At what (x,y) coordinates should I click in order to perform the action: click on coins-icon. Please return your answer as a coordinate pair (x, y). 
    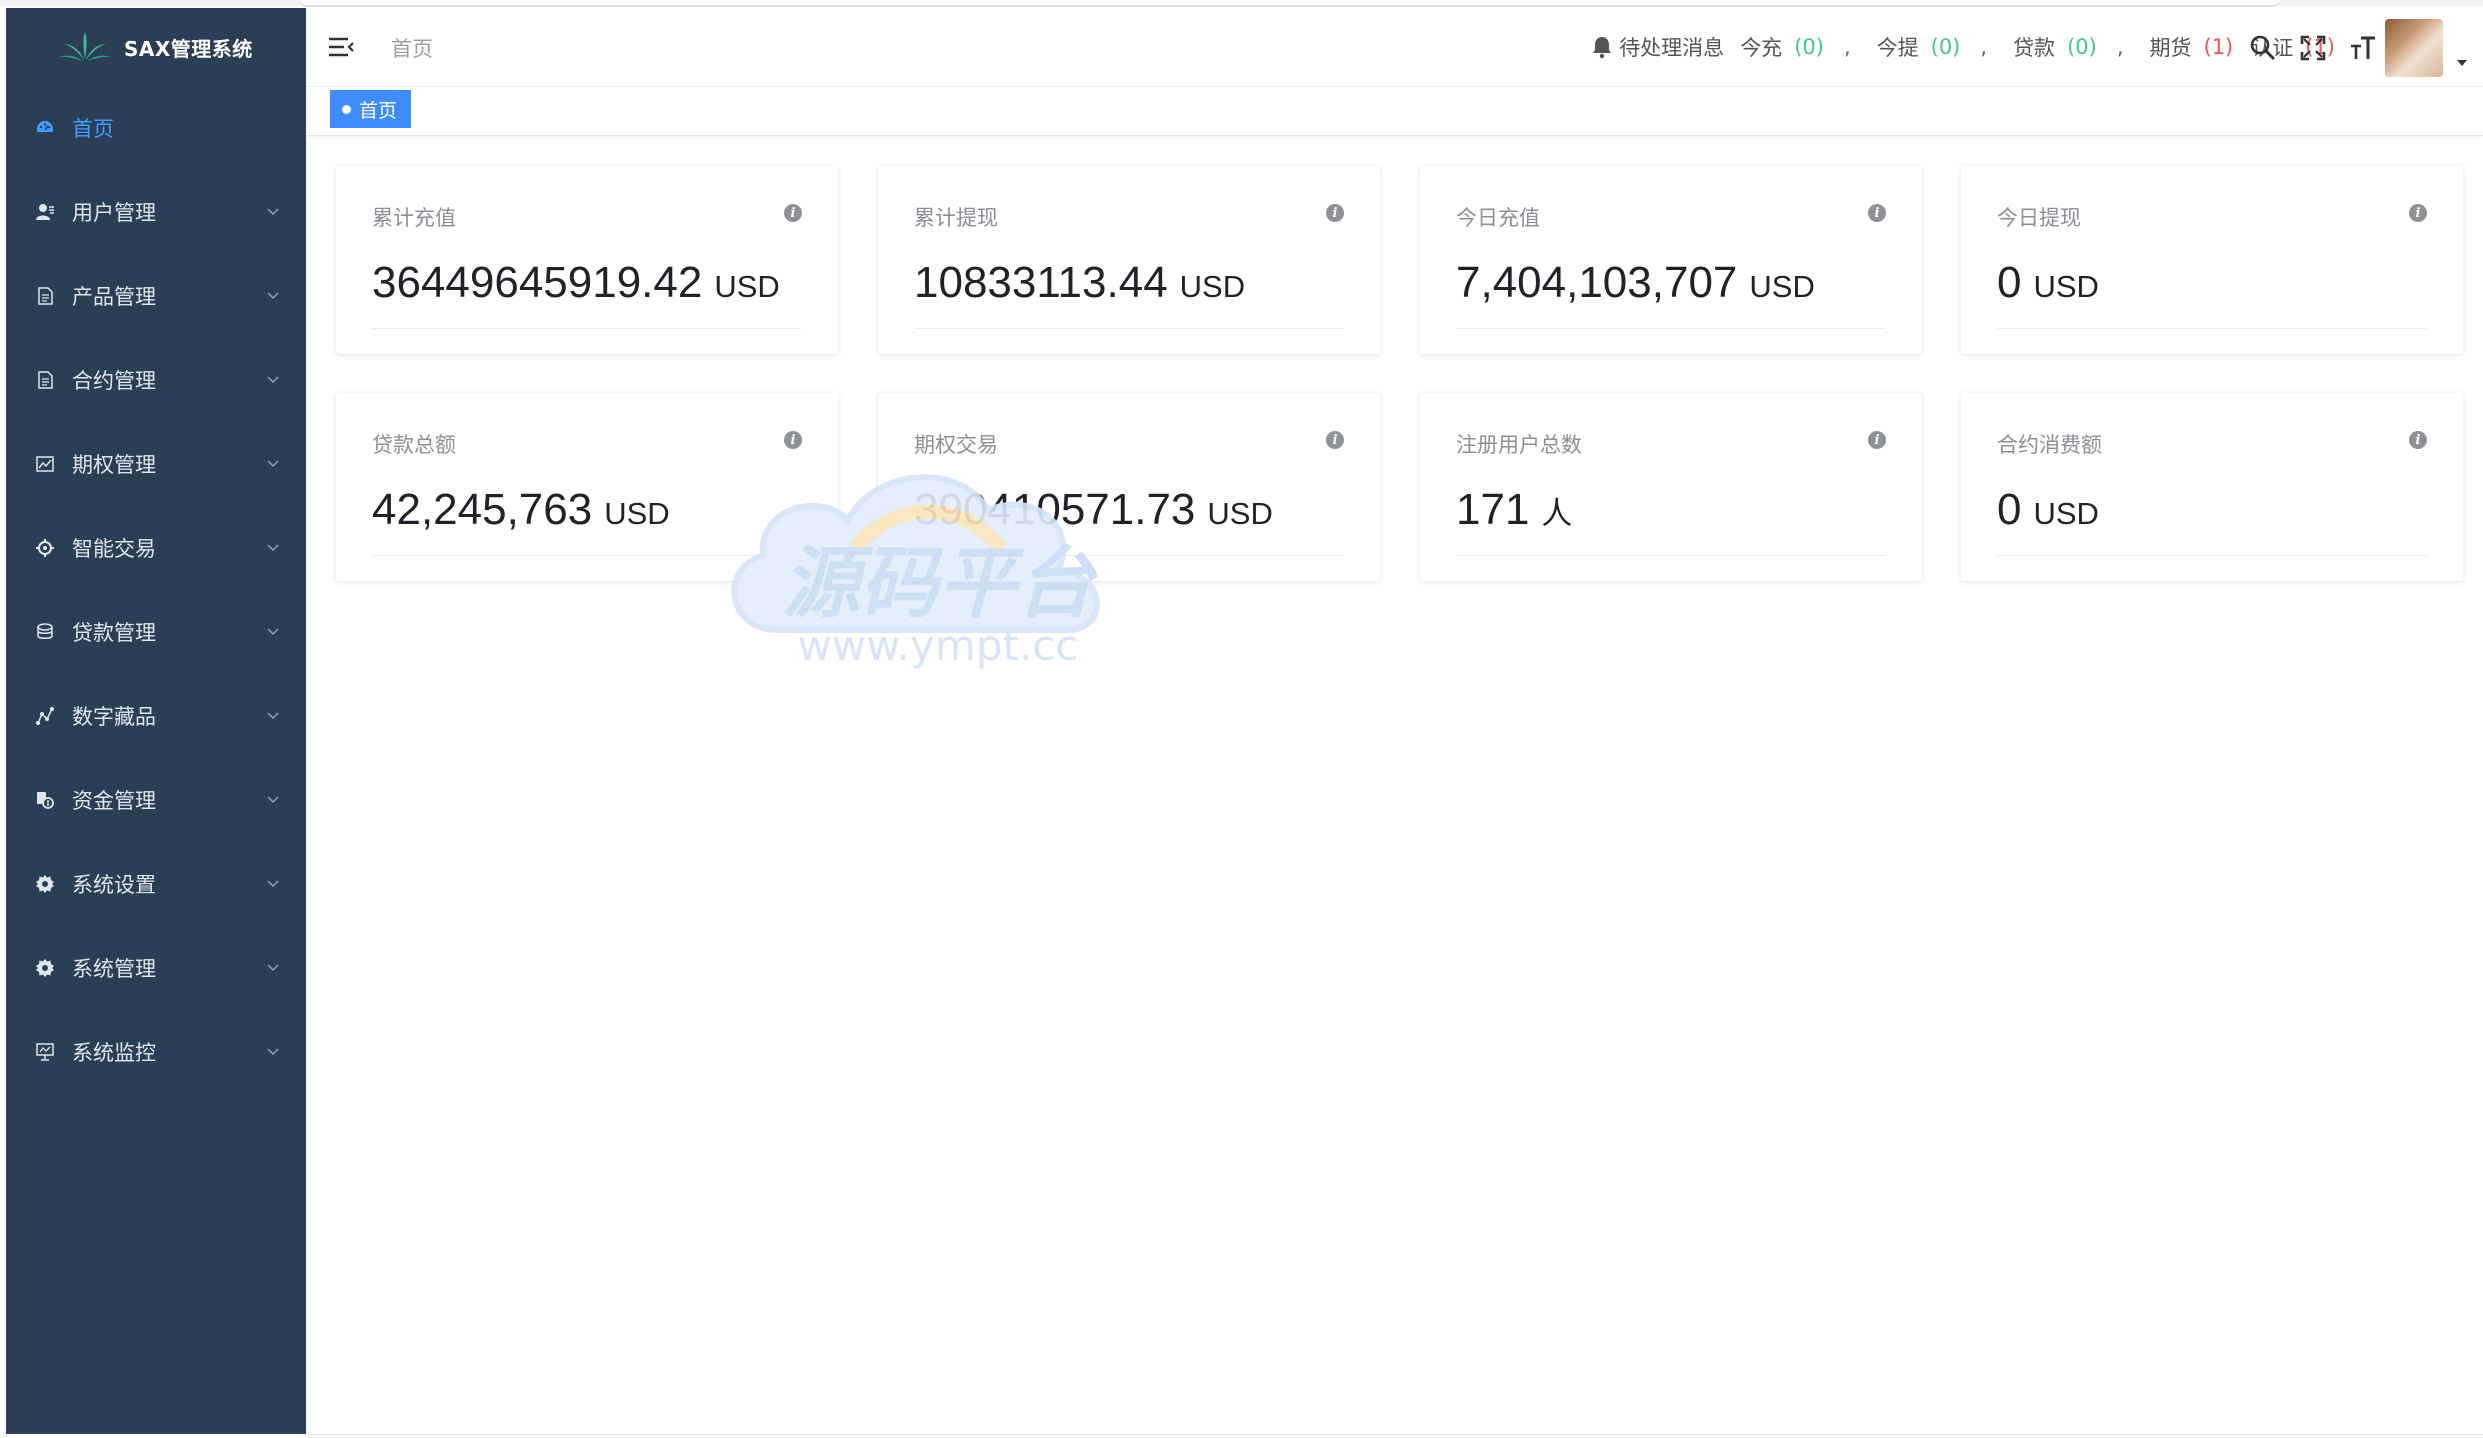
    Looking at the image, I should click on (45, 632).